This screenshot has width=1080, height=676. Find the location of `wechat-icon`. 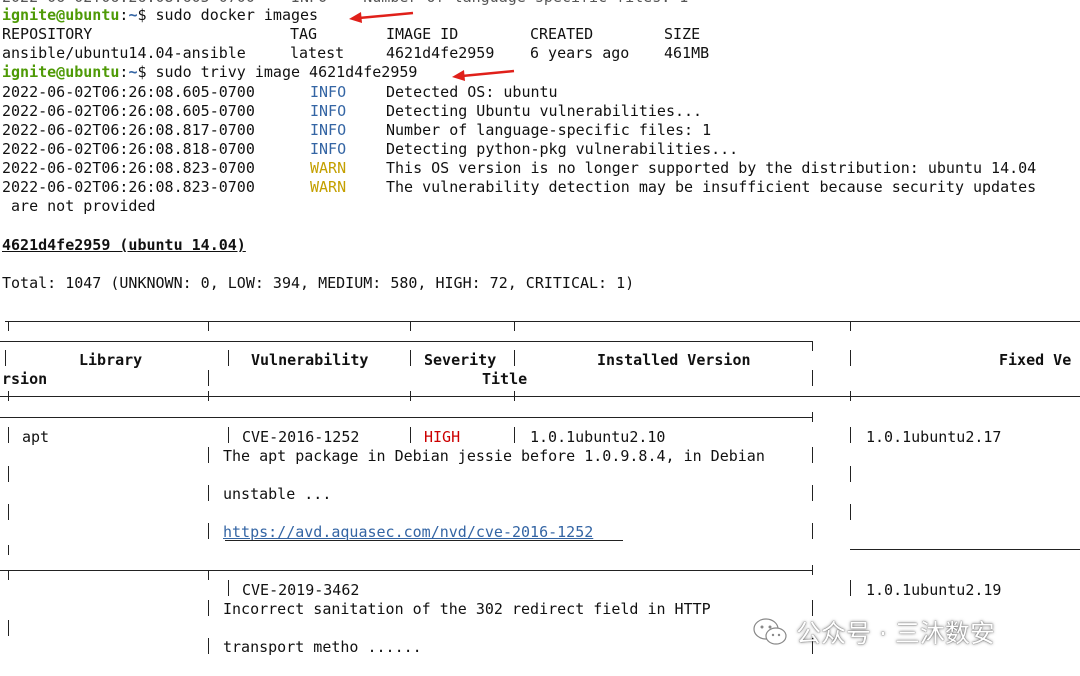

wechat-icon is located at coordinates (770, 631).